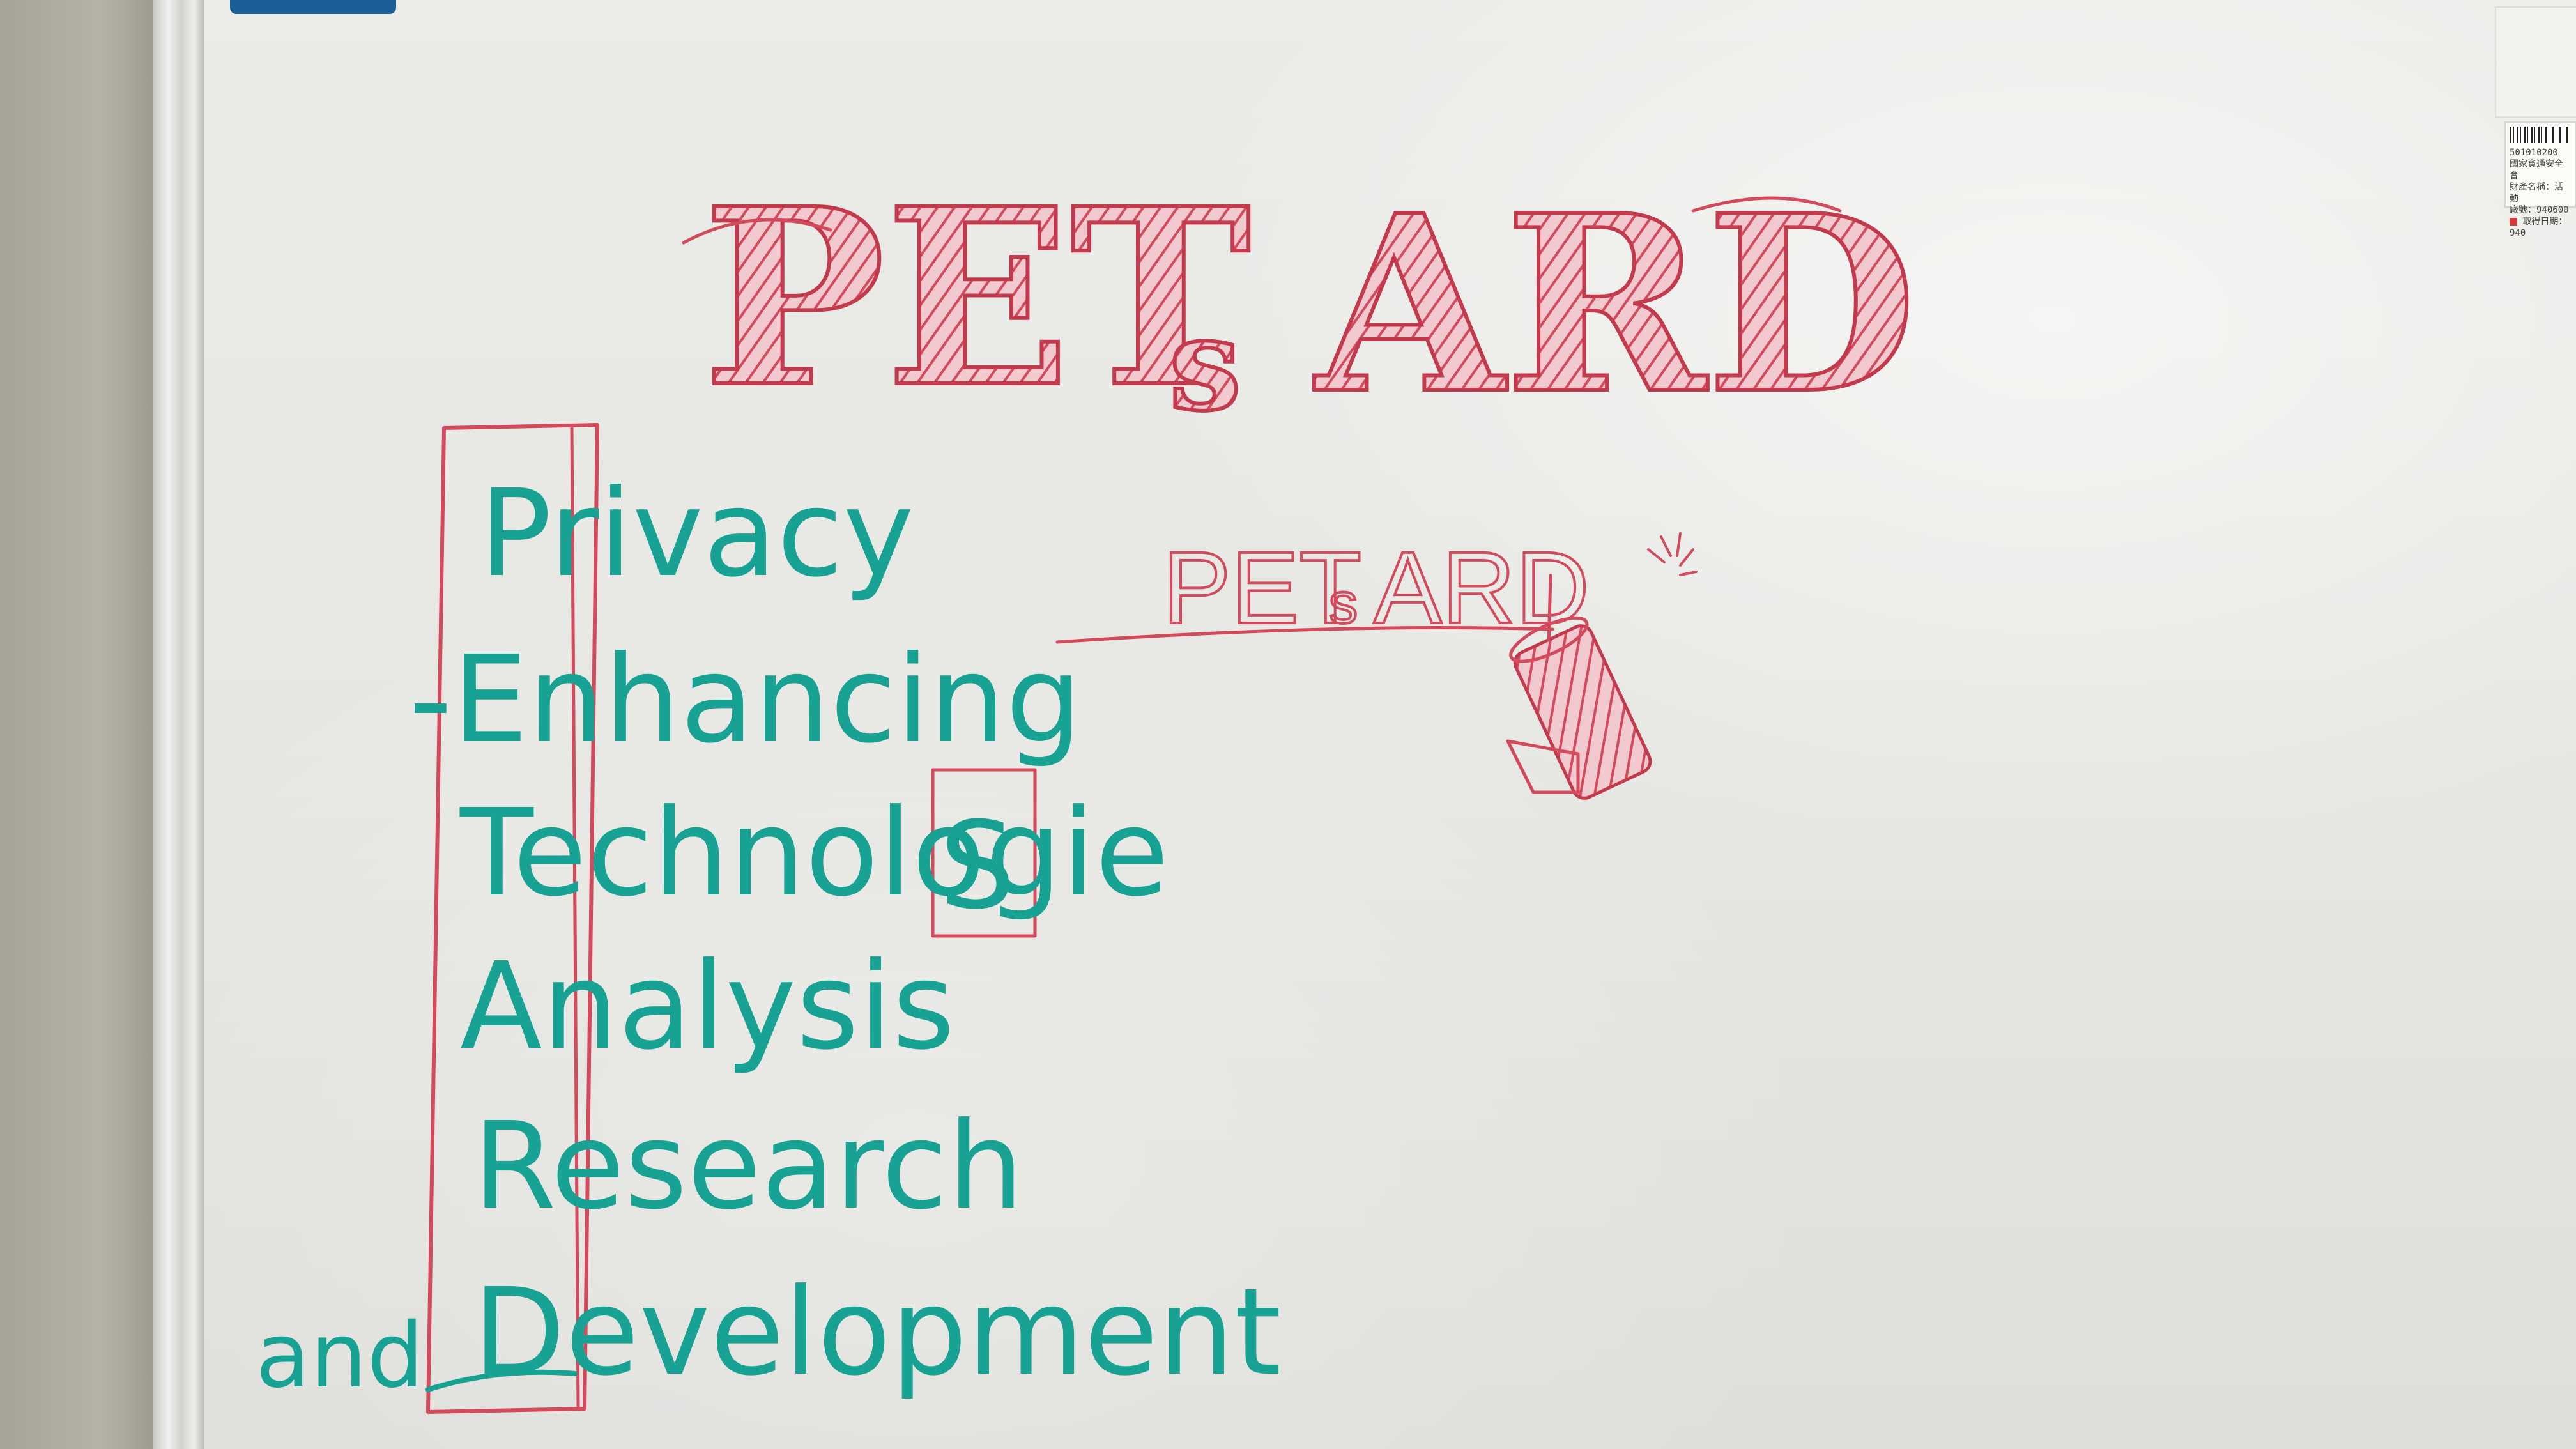 The image size is (2576, 1449). I want to click on boxed-letter-s: S, so click(977, 866).